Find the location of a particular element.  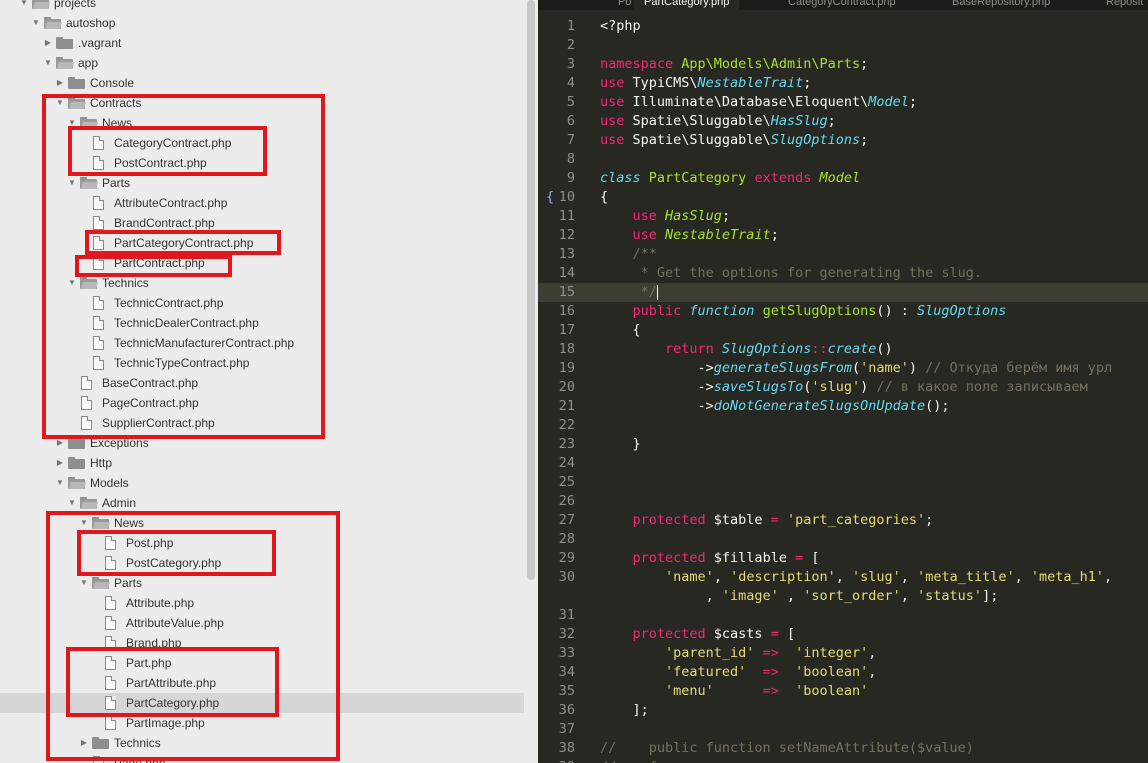

code-line: 26 is located at coordinates (843, 501).